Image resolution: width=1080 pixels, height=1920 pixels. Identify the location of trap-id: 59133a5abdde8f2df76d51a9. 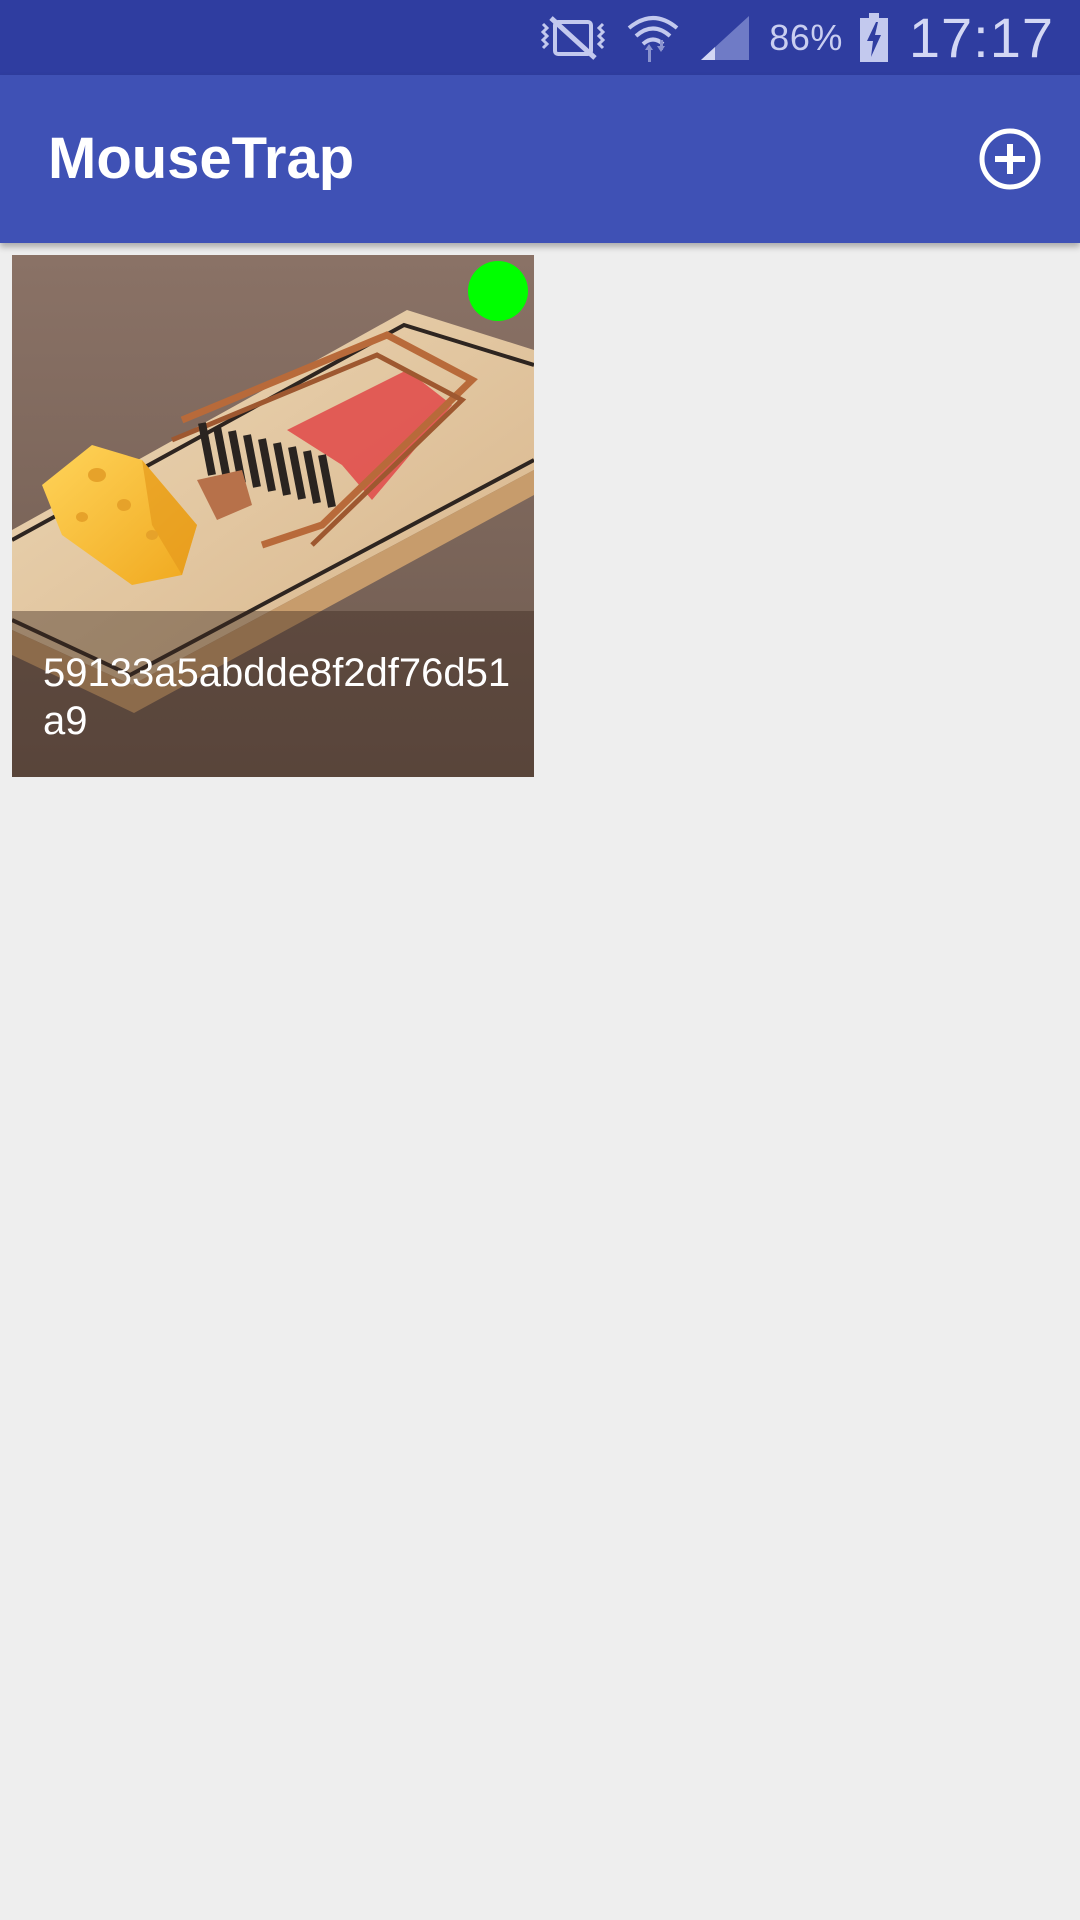
(277, 697).